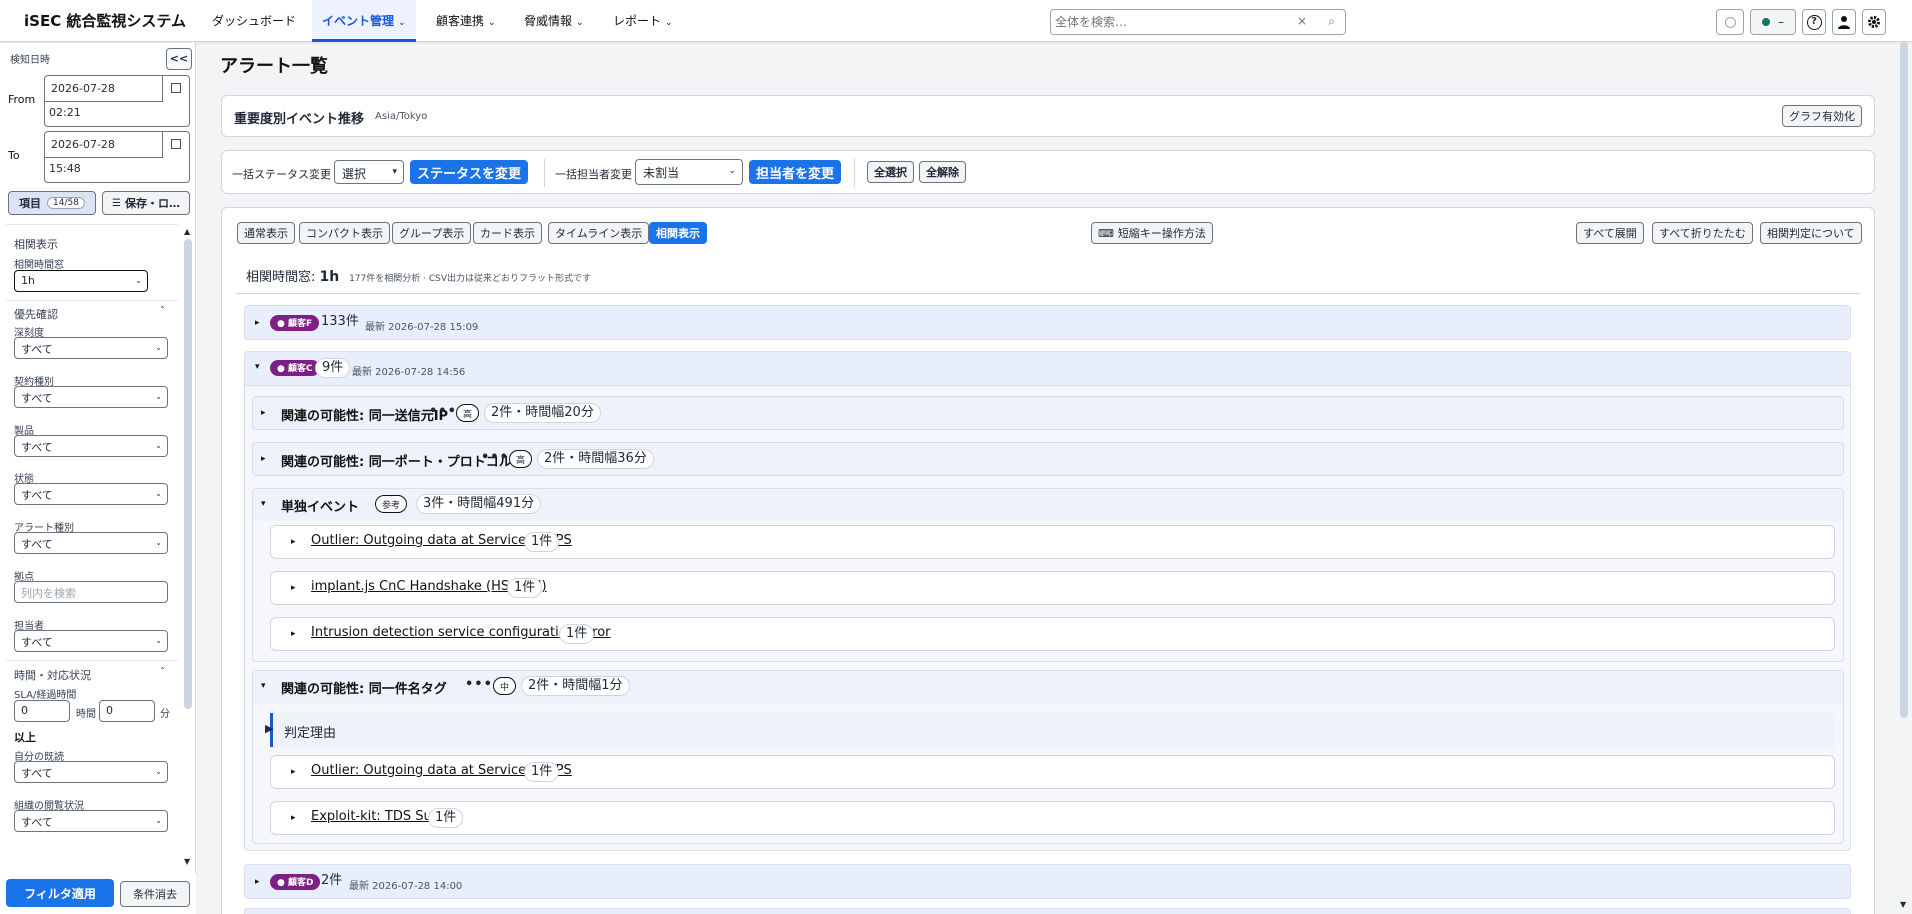 The width and height of the screenshot is (1912, 914). I want to click on customer-badge: ● 顧客F, so click(295, 323).